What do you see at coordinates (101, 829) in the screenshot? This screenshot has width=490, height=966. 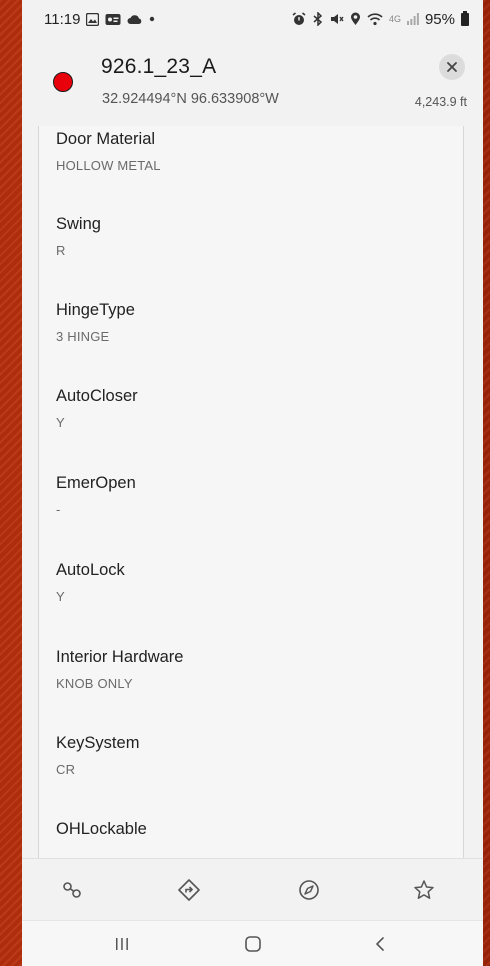 I see `attribute-label: OHLockable` at bounding box center [101, 829].